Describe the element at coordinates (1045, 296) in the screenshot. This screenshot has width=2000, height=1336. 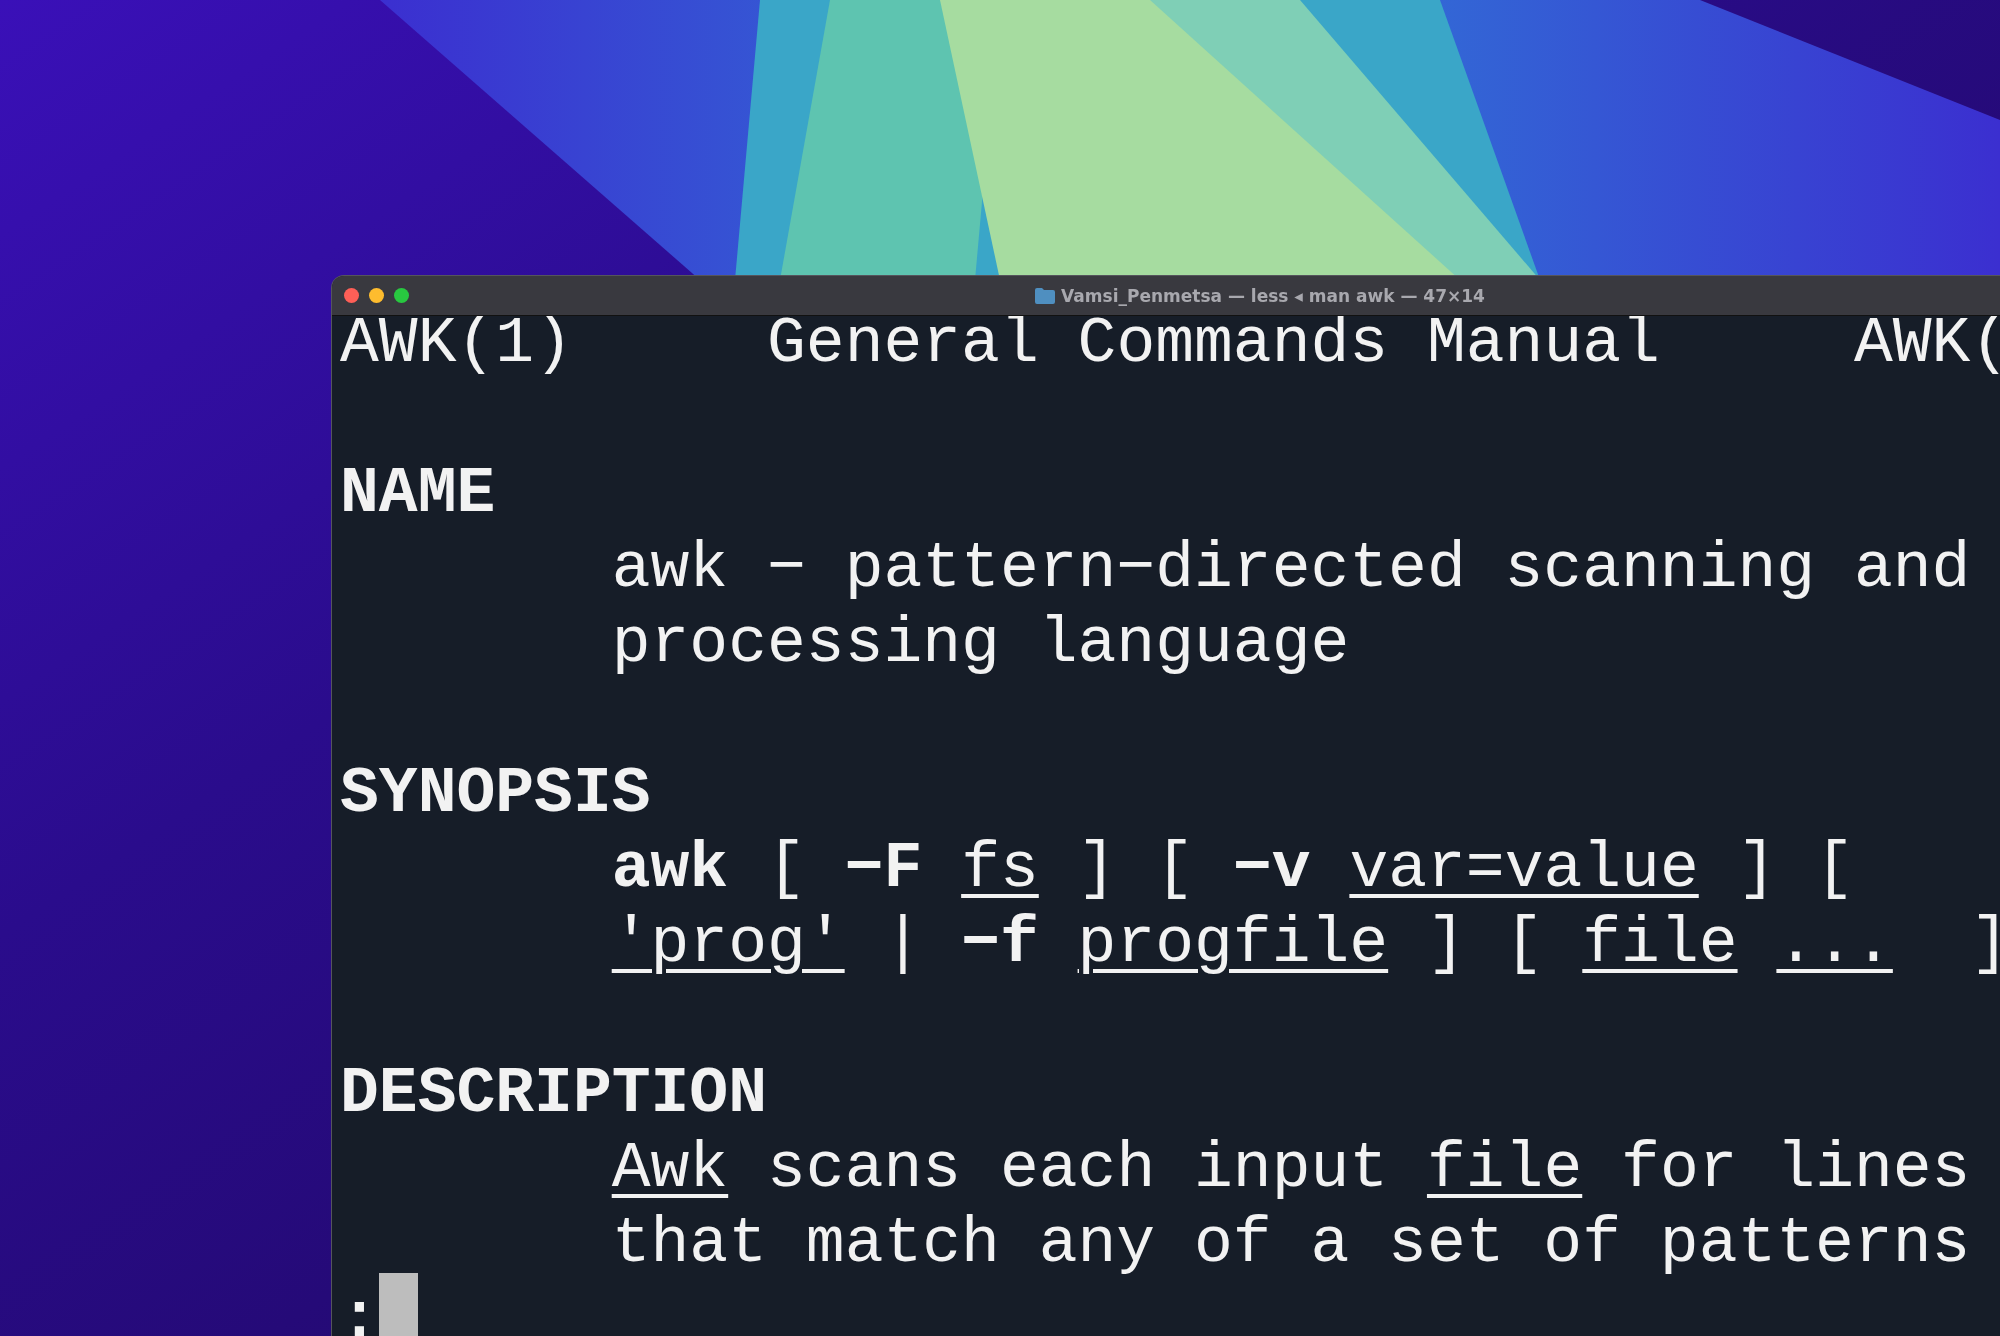
I see `folder-icon` at that location.